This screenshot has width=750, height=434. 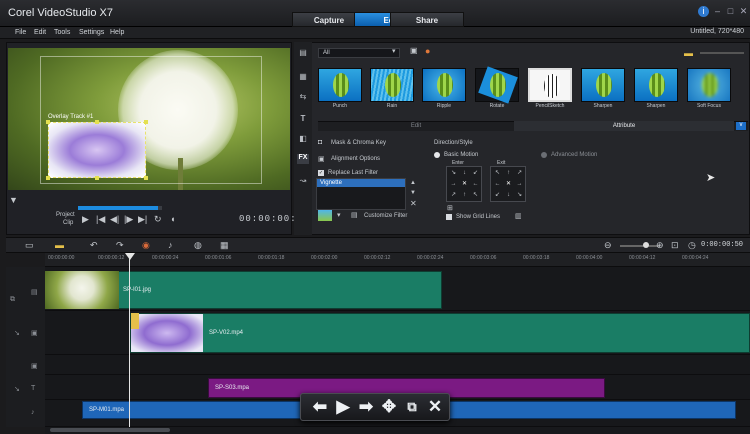 What do you see at coordinates (17, 389) in the screenshot?
I see `title-track-link-icon: ↘` at bounding box center [17, 389].